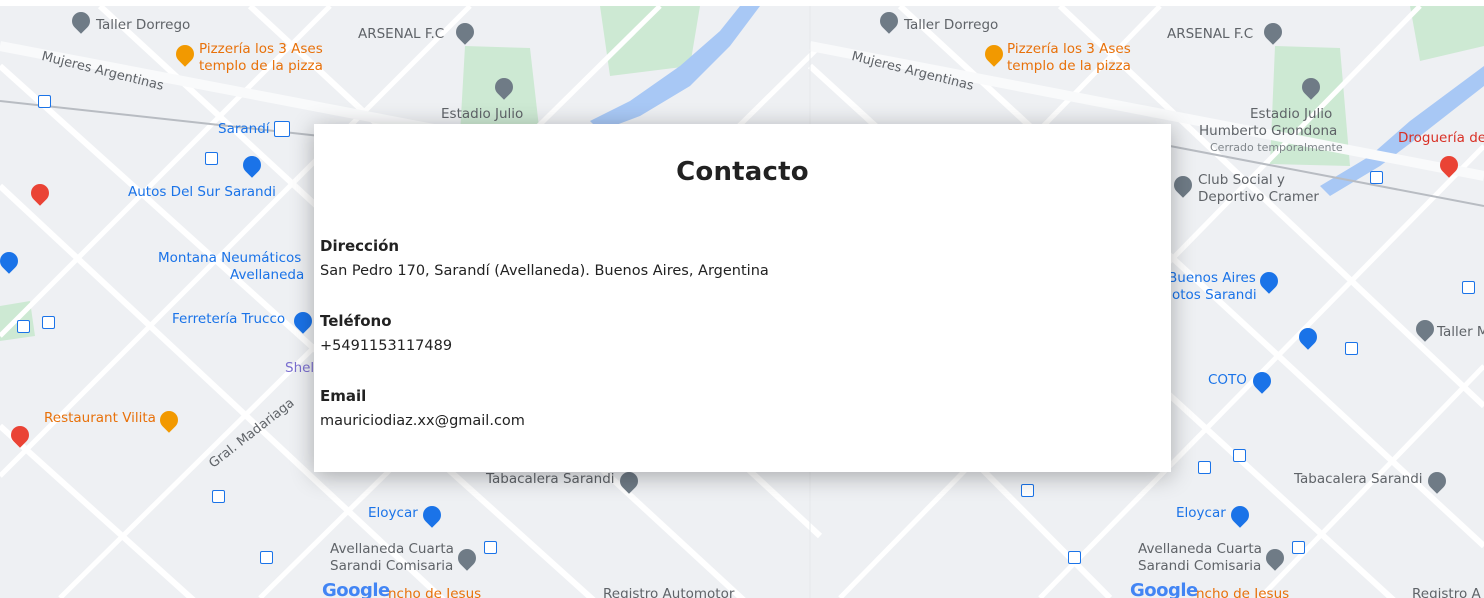 This screenshot has width=1484, height=598. I want to click on map-label-restaurant: Restaurant Vilita, so click(100, 418).